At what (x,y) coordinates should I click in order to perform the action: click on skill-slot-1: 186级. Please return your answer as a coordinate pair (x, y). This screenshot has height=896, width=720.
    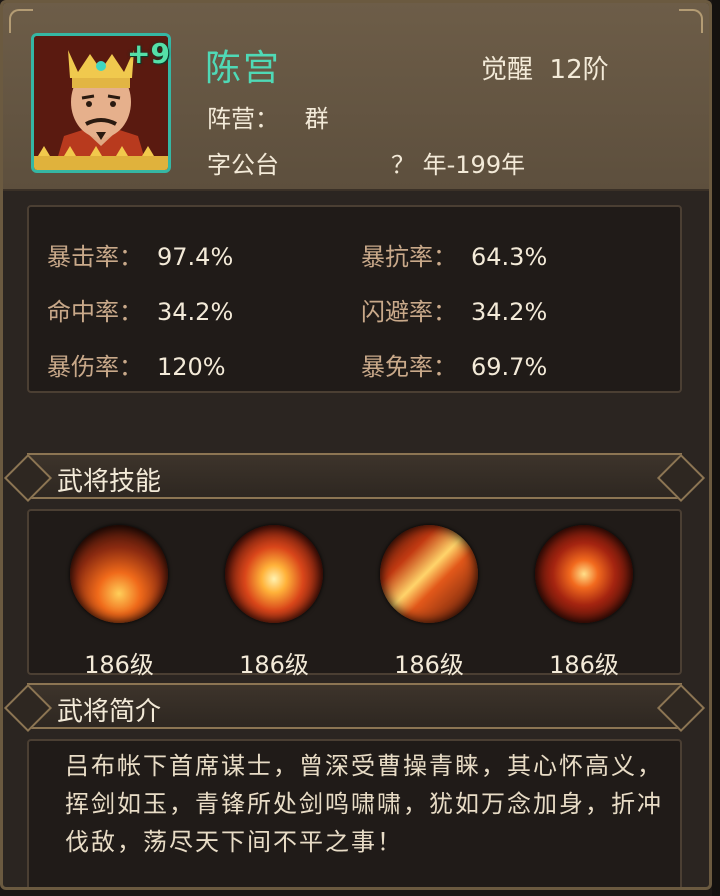
    Looking at the image, I should click on (119, 602).